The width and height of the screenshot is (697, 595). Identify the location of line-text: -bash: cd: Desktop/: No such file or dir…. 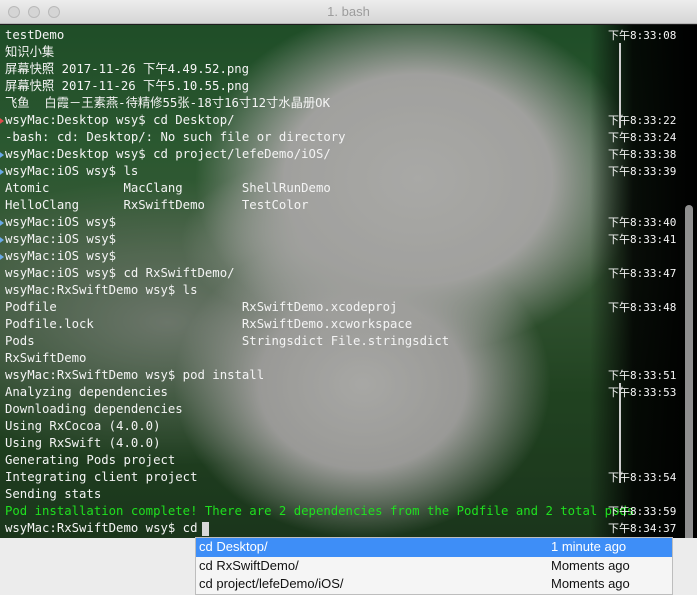
(175, 137).